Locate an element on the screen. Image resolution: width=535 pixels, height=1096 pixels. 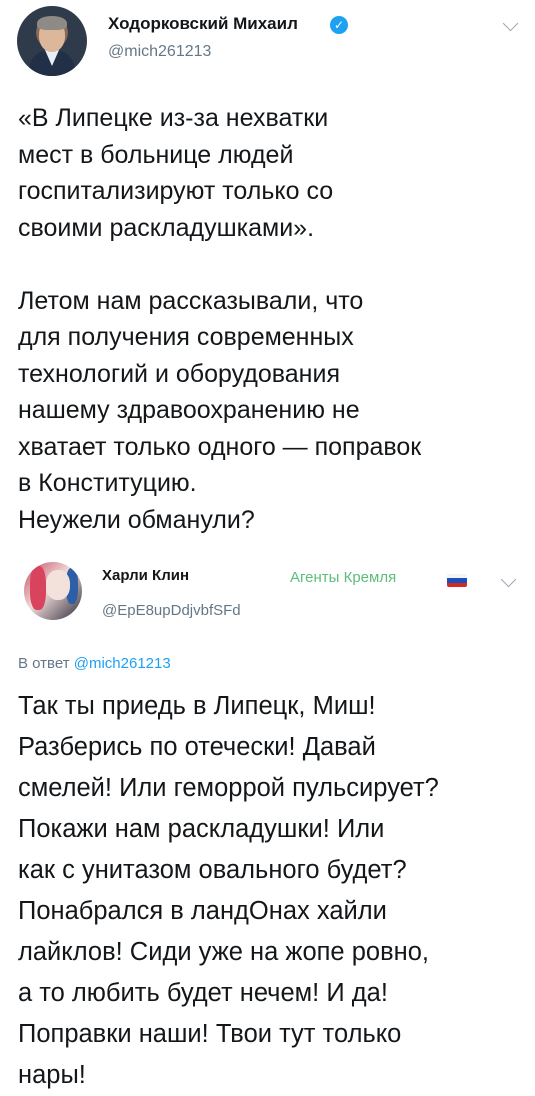
tweet-line: хватает только одного — поправок is located at coordinates (220, 446).